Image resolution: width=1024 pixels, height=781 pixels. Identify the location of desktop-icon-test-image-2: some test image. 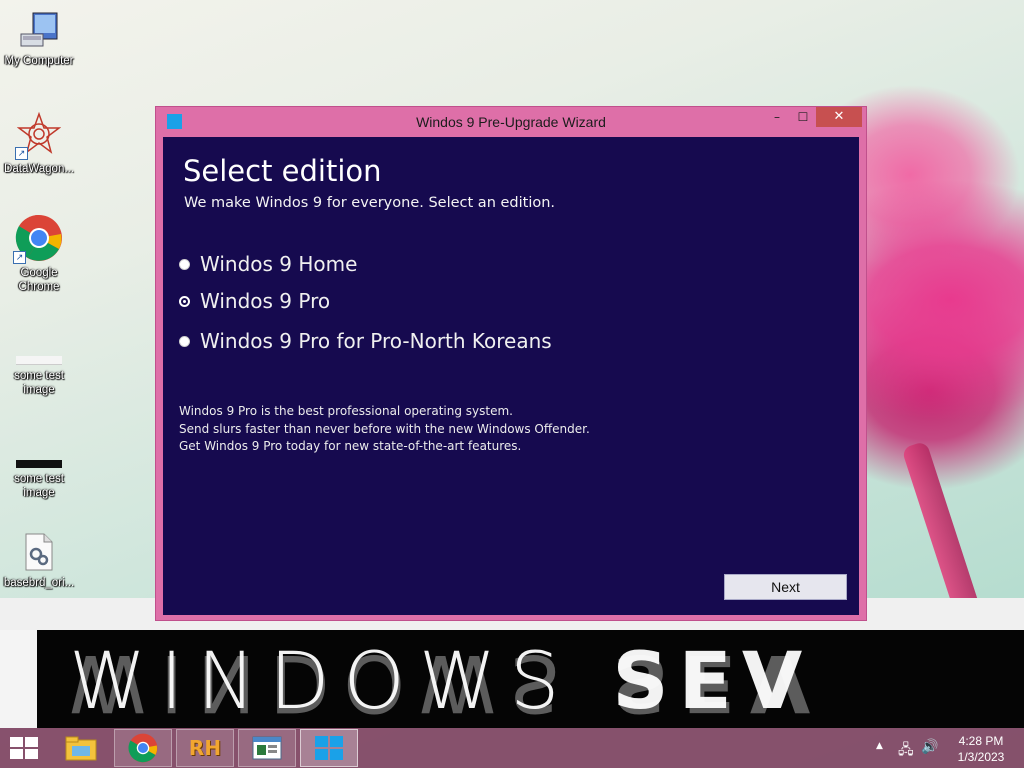
(39, 480).